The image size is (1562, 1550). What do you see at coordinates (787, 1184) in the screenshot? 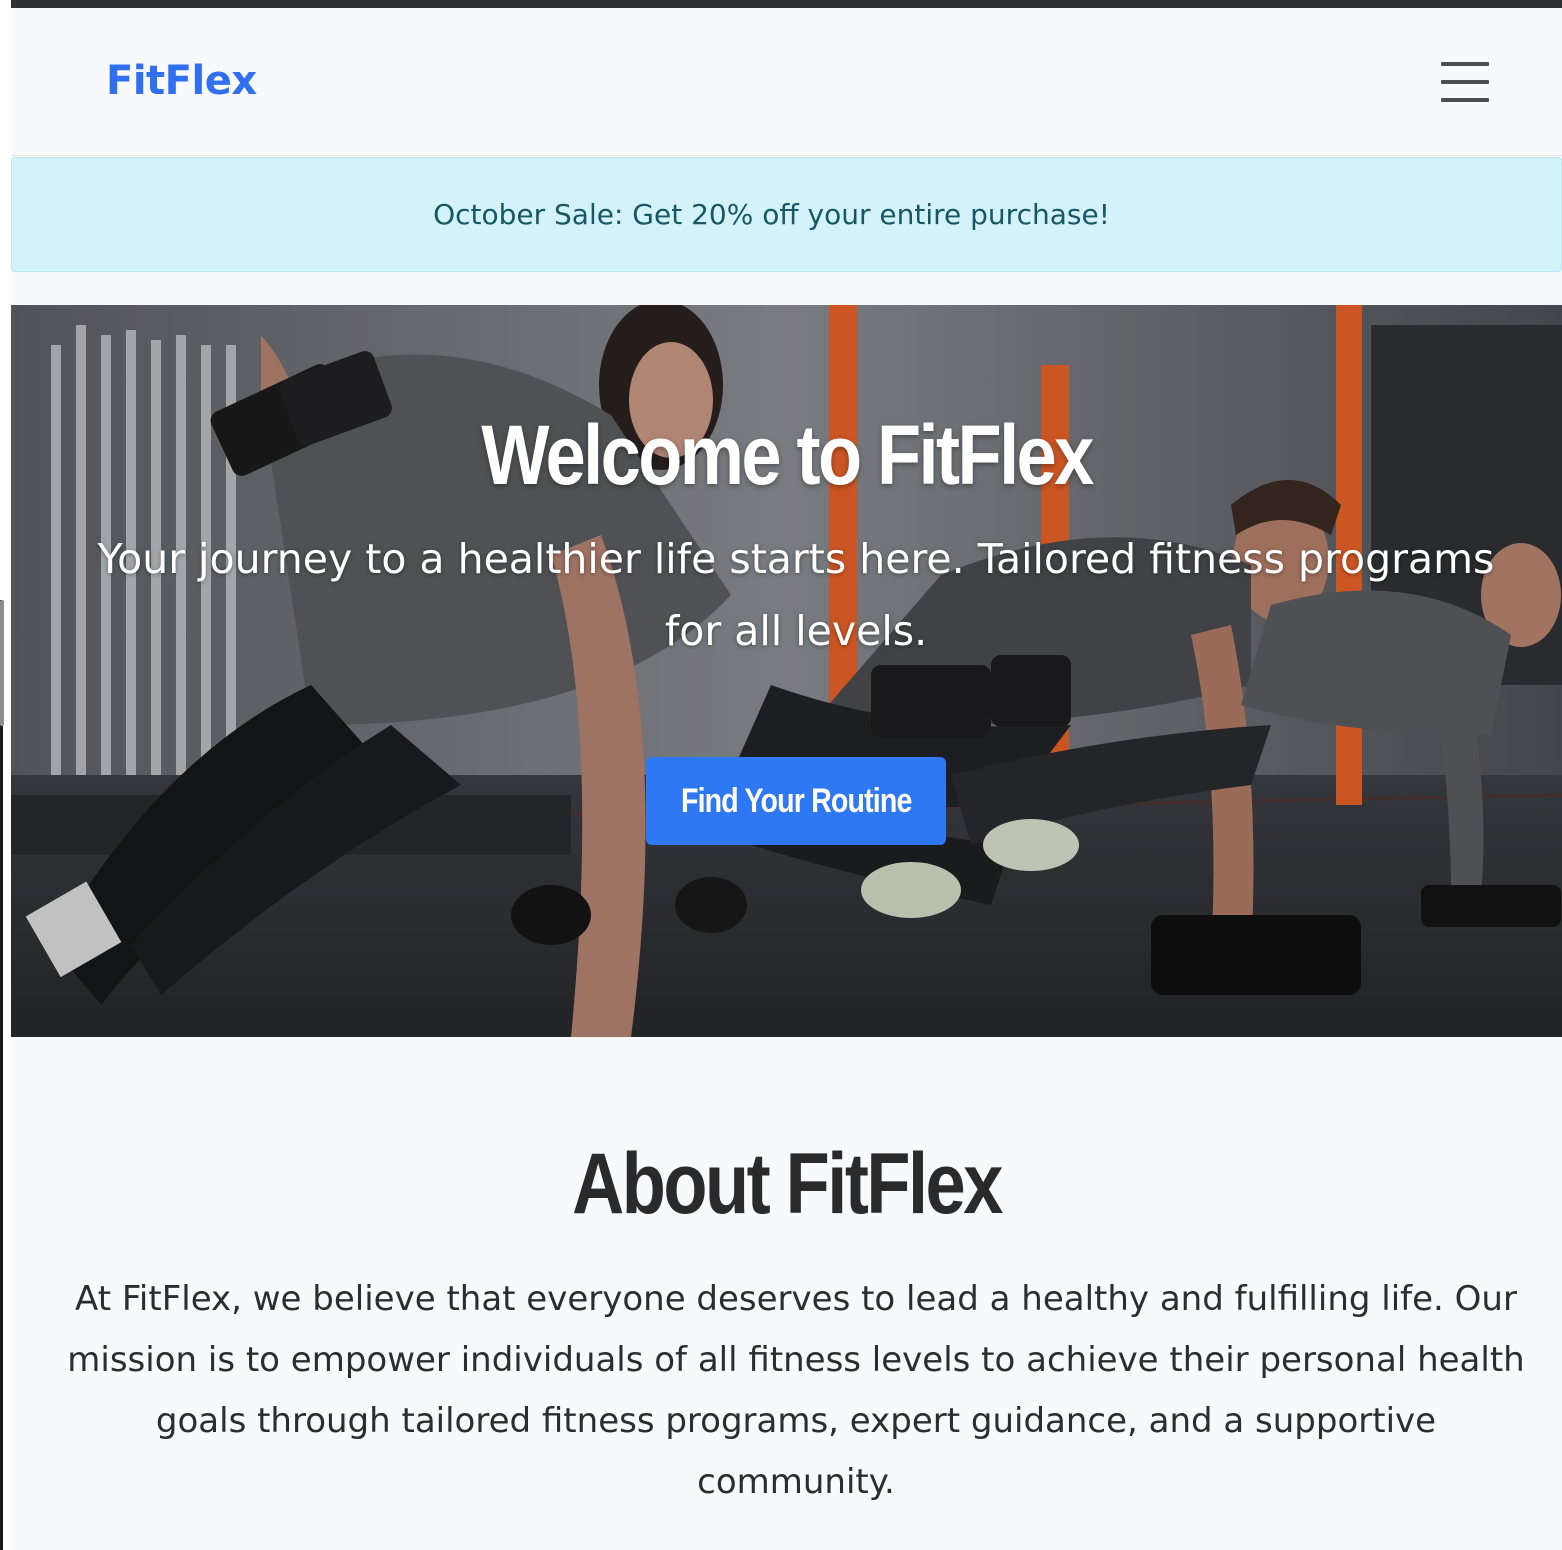
I see `about-title: About FitFlex` at bounding box center [787, 1184].